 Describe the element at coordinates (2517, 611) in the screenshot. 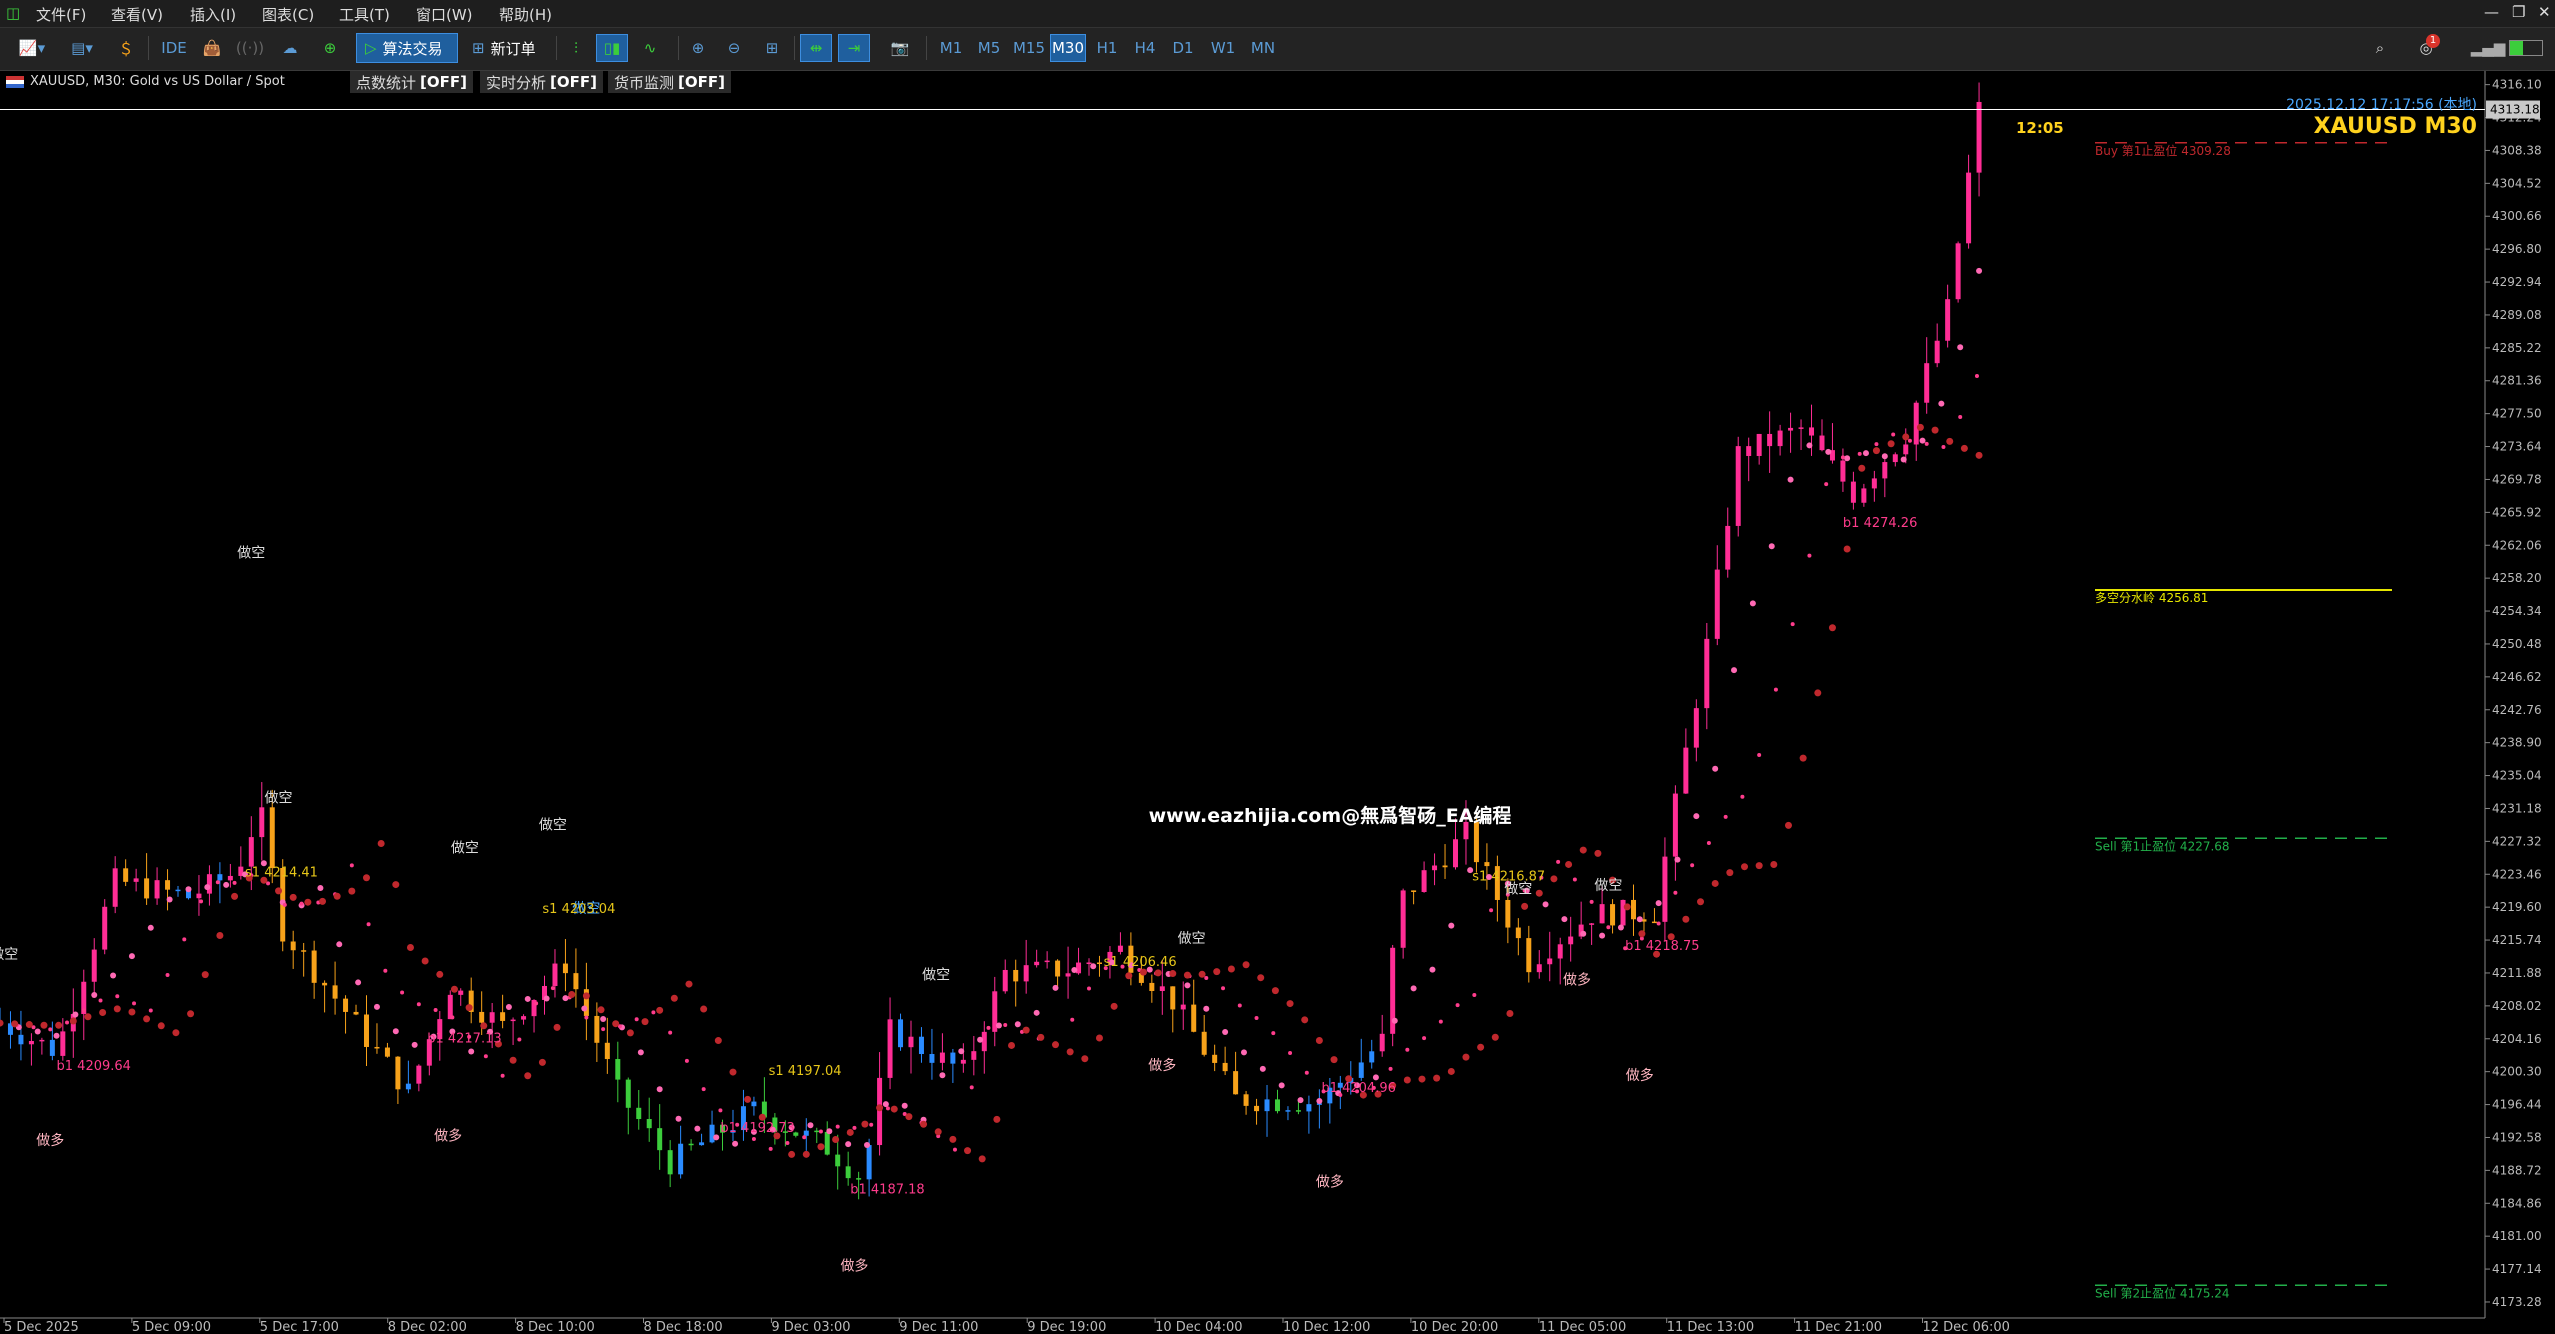

I see `price-tick-label: 4254.34` at that location.